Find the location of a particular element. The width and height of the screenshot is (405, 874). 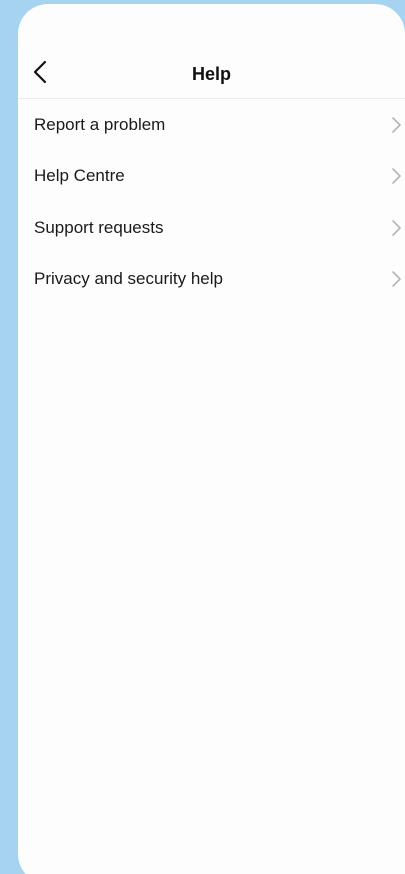

header: Help is located at coordinates (211, 51).